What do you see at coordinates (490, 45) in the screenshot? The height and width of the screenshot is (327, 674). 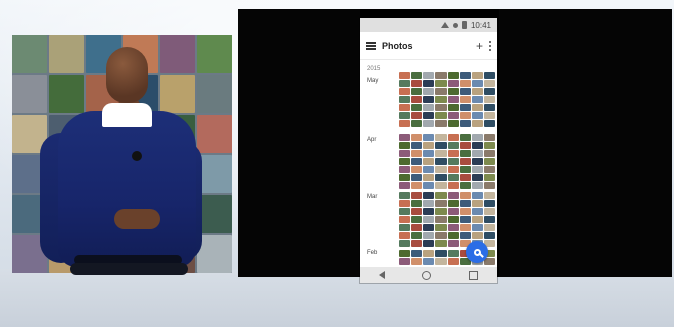 I see `more-vert-icon` at bounding box center [490, 45].